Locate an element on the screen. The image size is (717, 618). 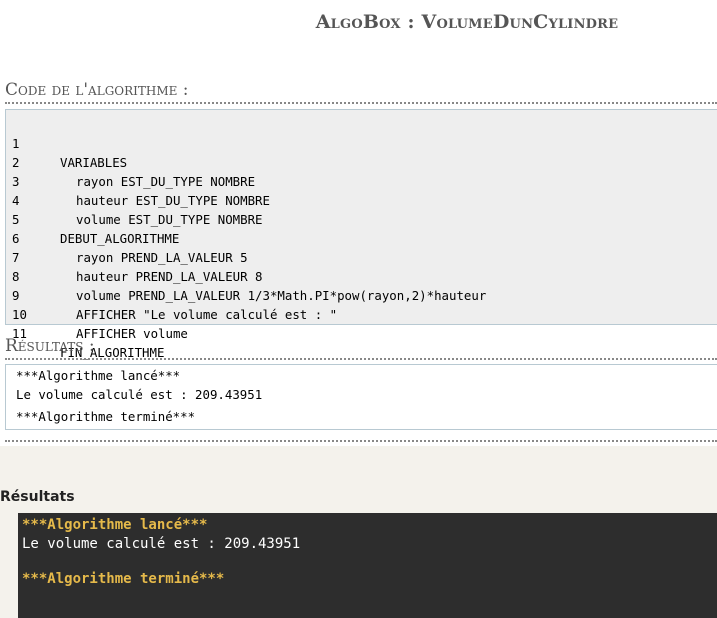
results-section-heading: Résultats : is located at coordinates (361, 348).